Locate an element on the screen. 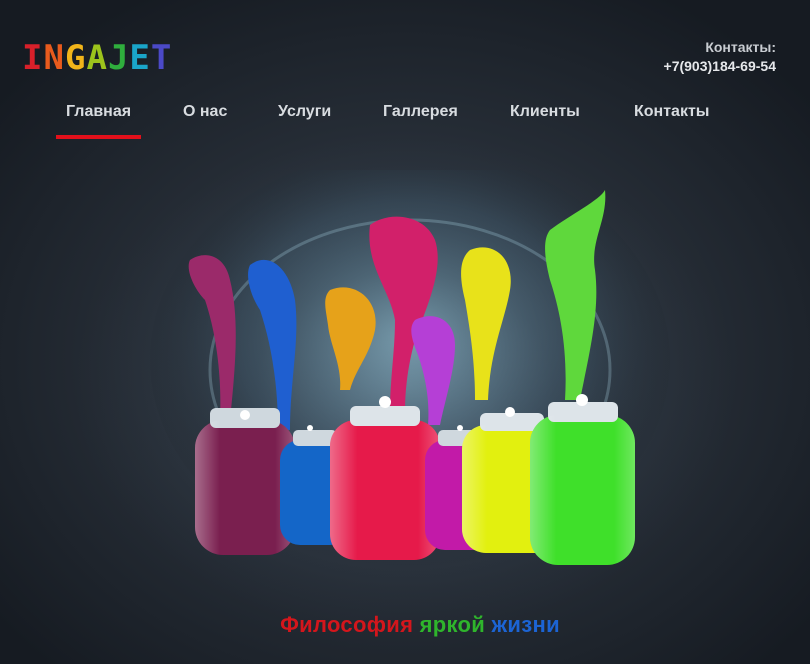  nav-item-clients: Клиенты is located at coordinates (545, 120).